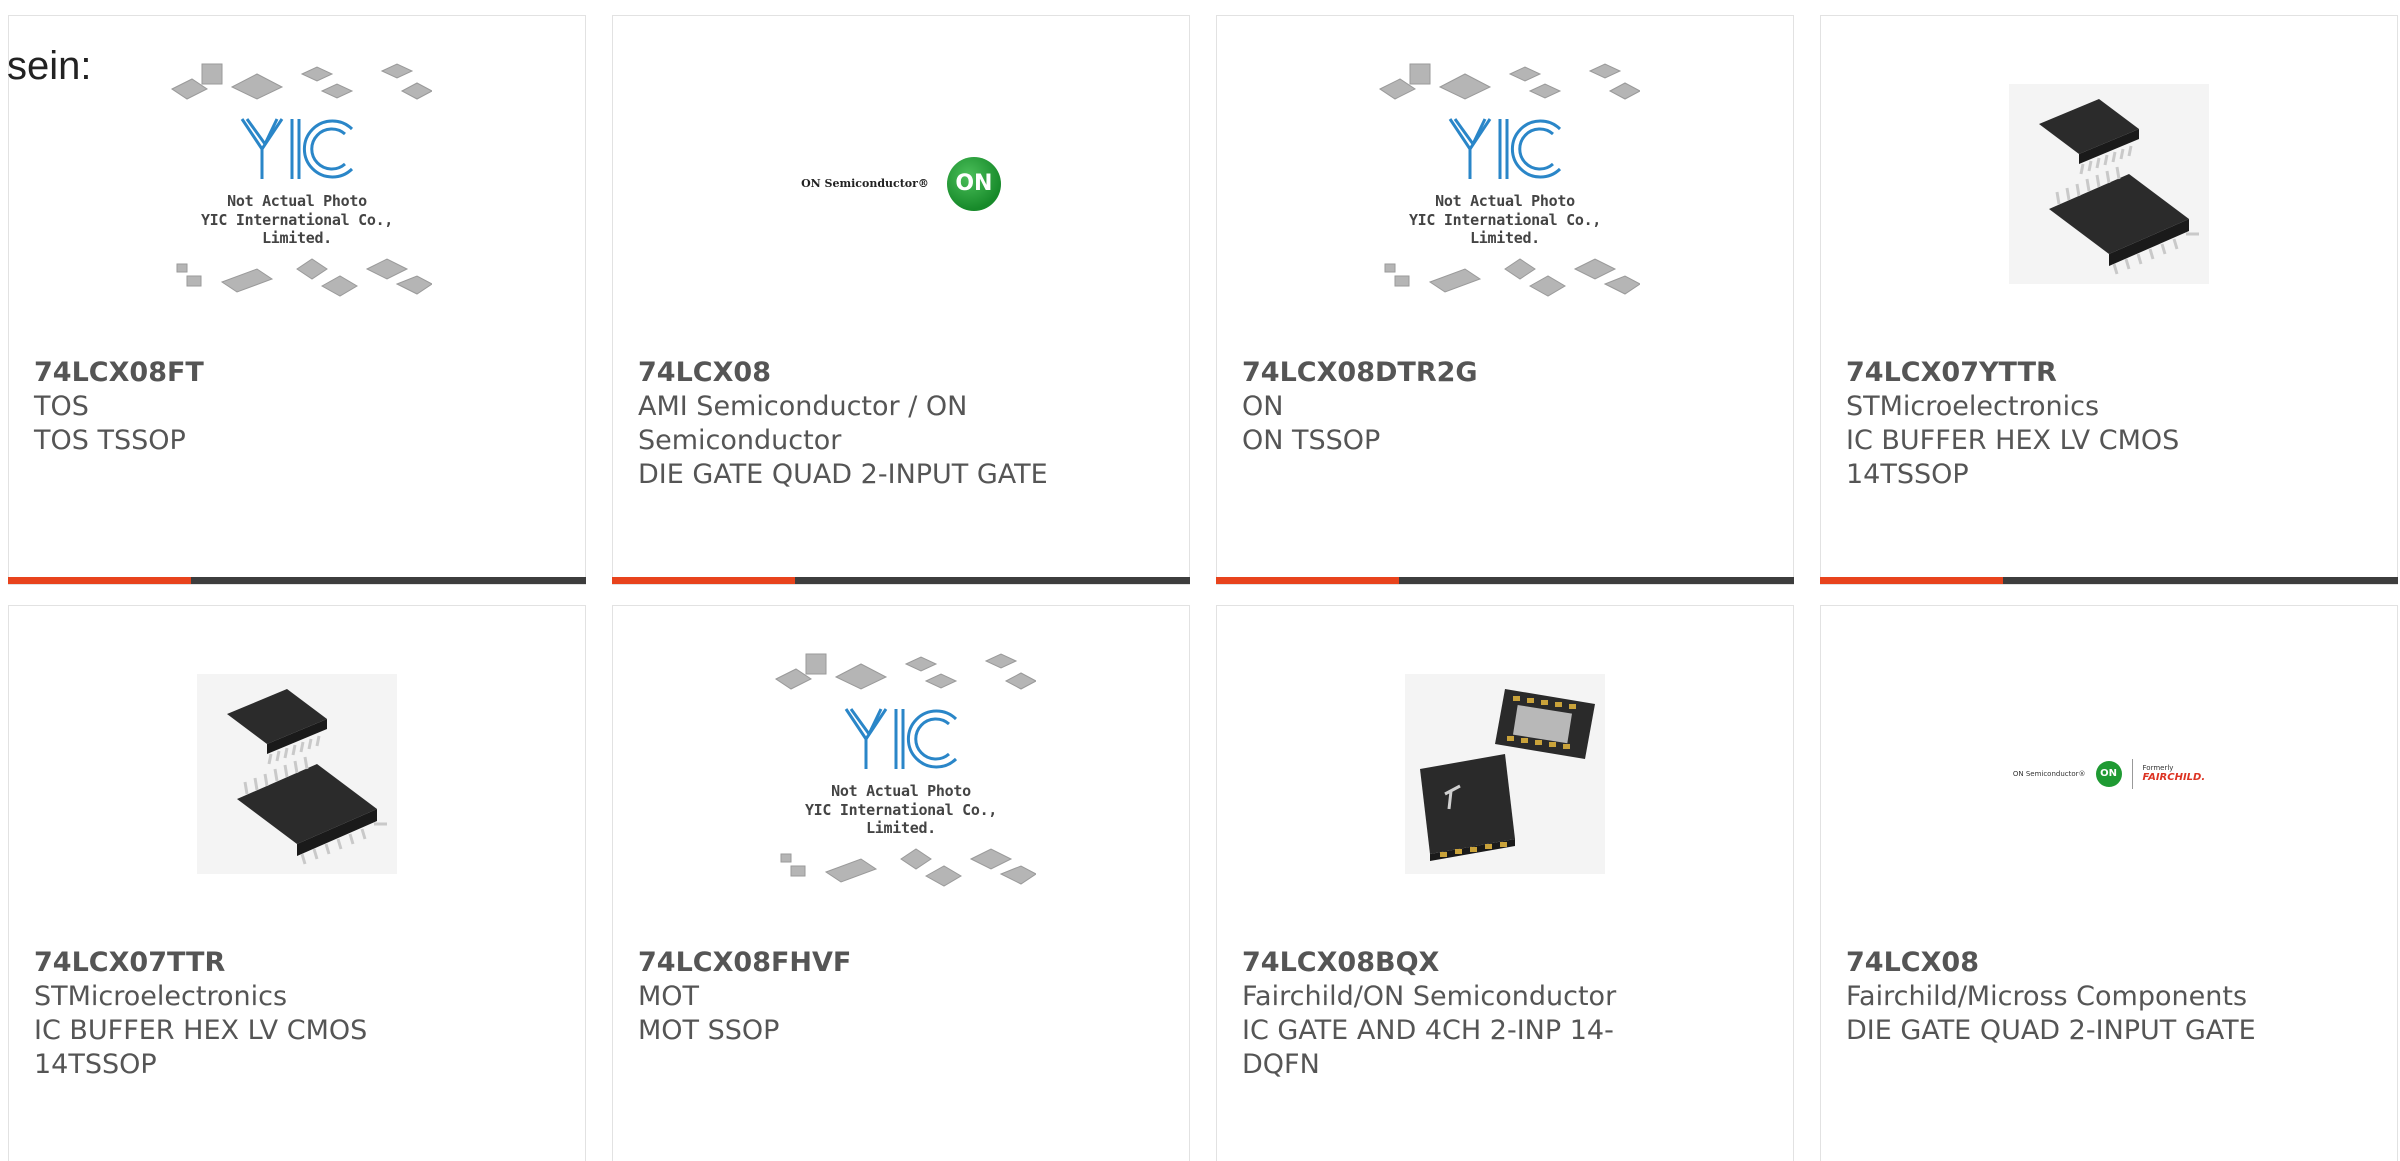 The height and width of the screenshot is (1161, 2400). Describe the element at coordinates (2047, 996) in the screenshot. I see `manufacturer: Fairchild/Micross Components` at that location.